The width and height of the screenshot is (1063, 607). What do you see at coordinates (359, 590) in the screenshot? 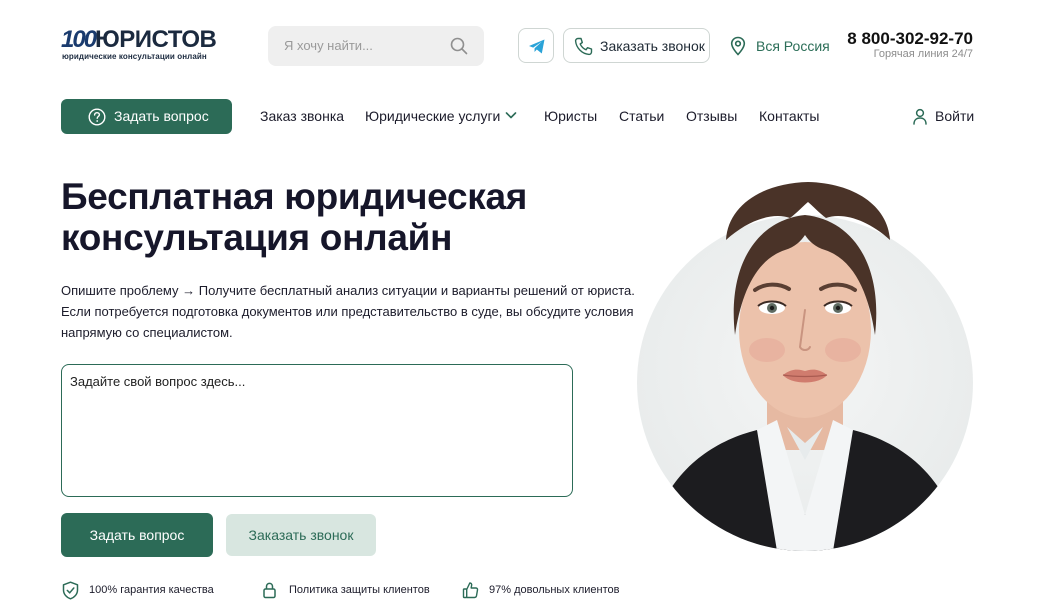
I see `feature-label: Политика защиты клиентов` at bounding box center [359, 590].